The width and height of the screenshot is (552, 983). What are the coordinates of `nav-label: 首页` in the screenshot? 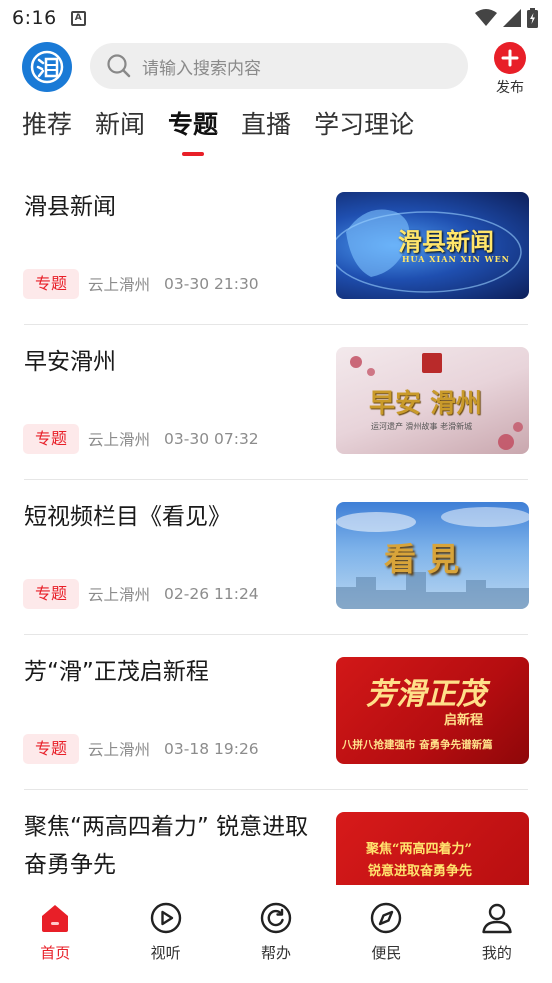 It's located at (55, 953).